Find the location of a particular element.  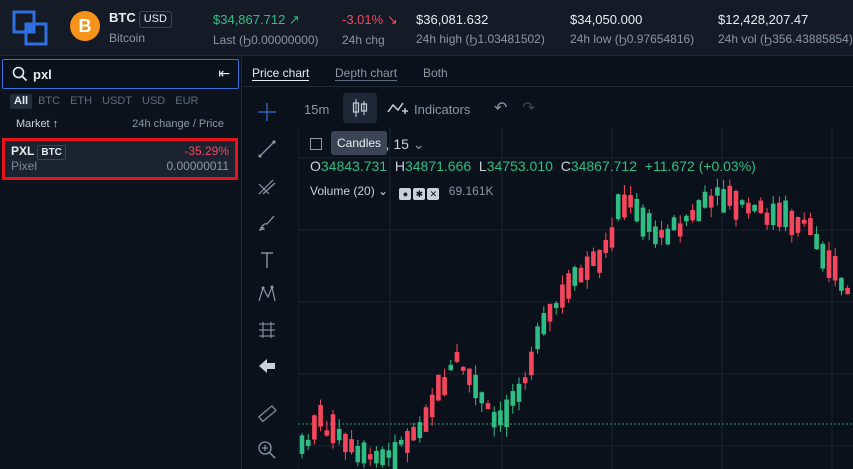

eye-icon: ● is located at coordinates (405, 194).